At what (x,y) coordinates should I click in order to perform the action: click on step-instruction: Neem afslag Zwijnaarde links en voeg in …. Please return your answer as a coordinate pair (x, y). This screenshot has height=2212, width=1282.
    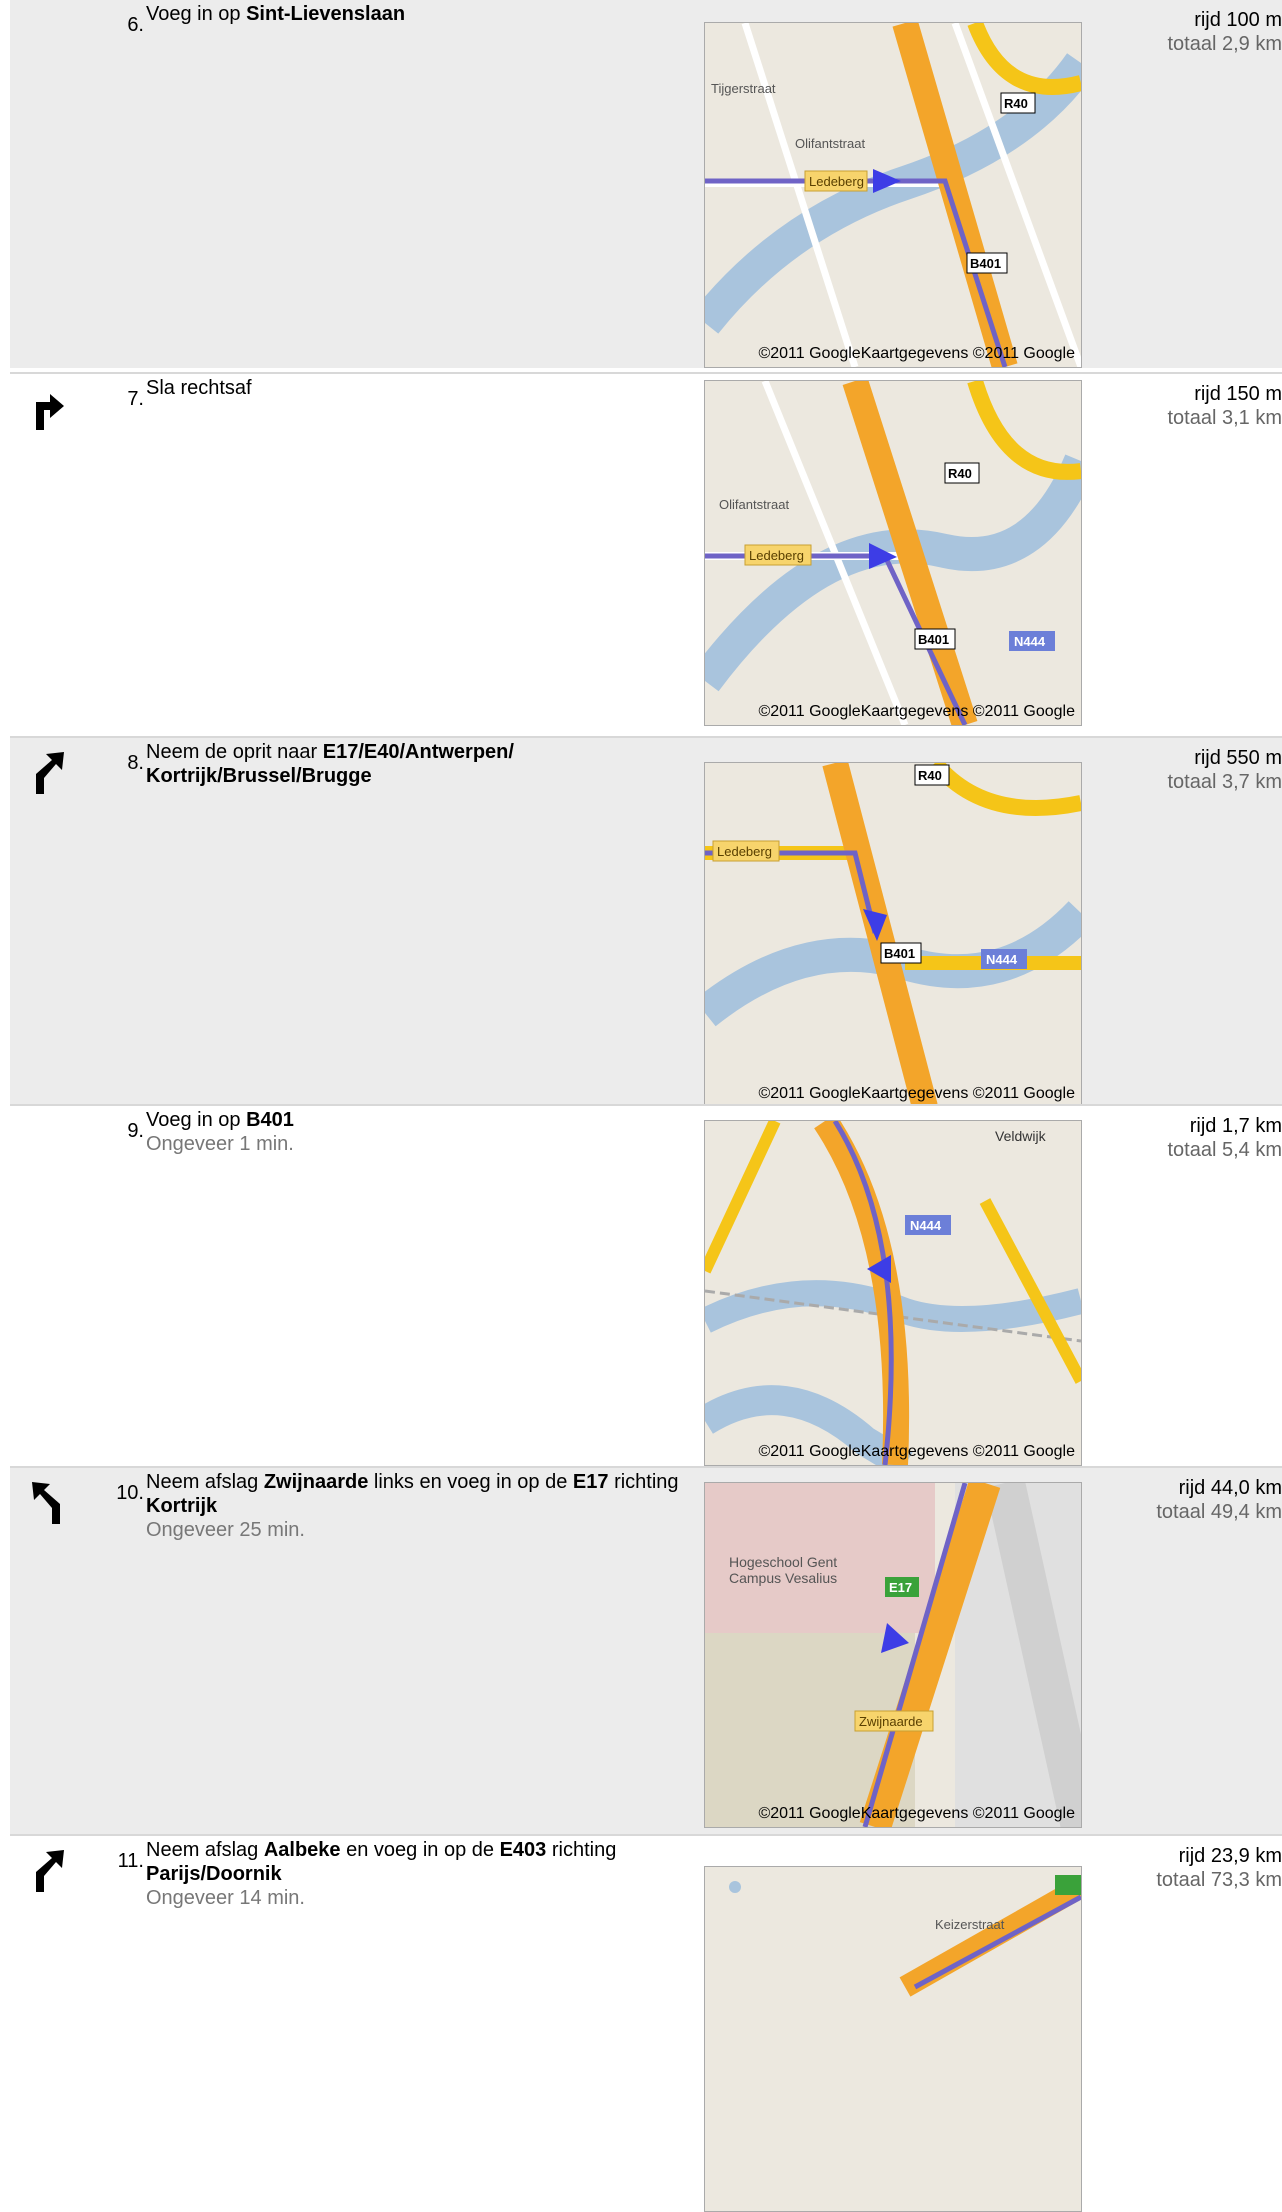
    Looking at the image, I should click on (420, 1506).